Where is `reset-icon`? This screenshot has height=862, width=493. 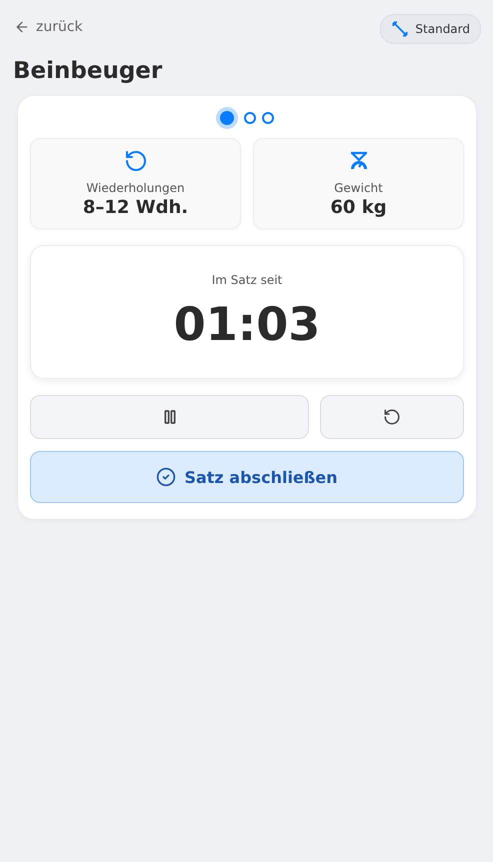
reset-icon is located at coordinates (392, 417).